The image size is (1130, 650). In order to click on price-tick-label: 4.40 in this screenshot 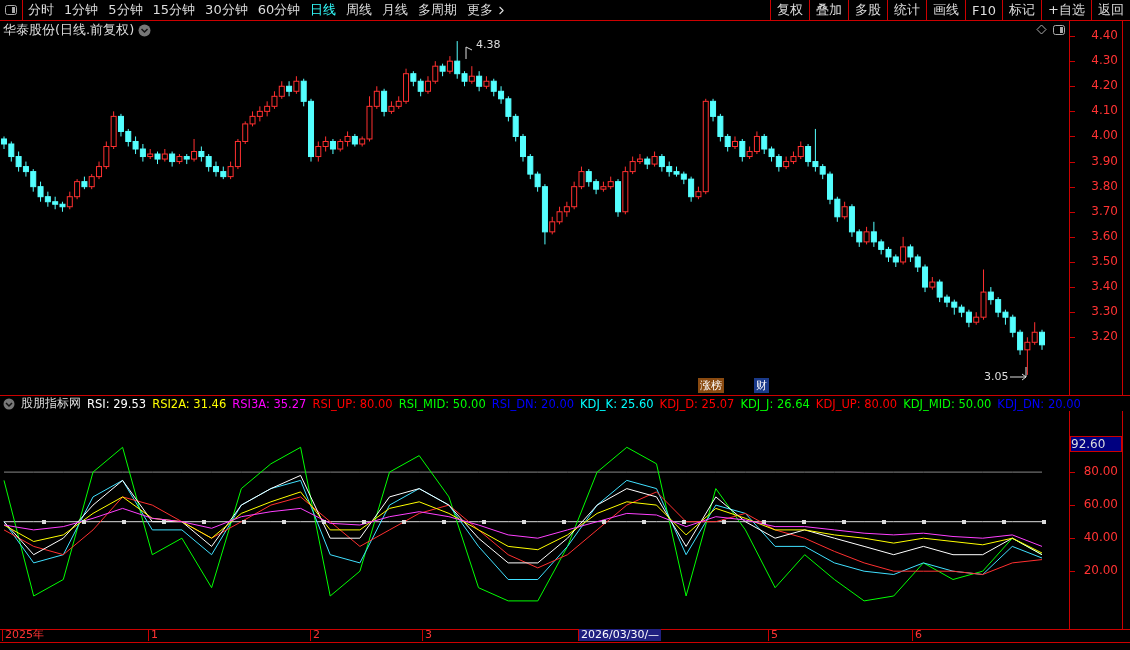, I will do `click(1104, 35)`.